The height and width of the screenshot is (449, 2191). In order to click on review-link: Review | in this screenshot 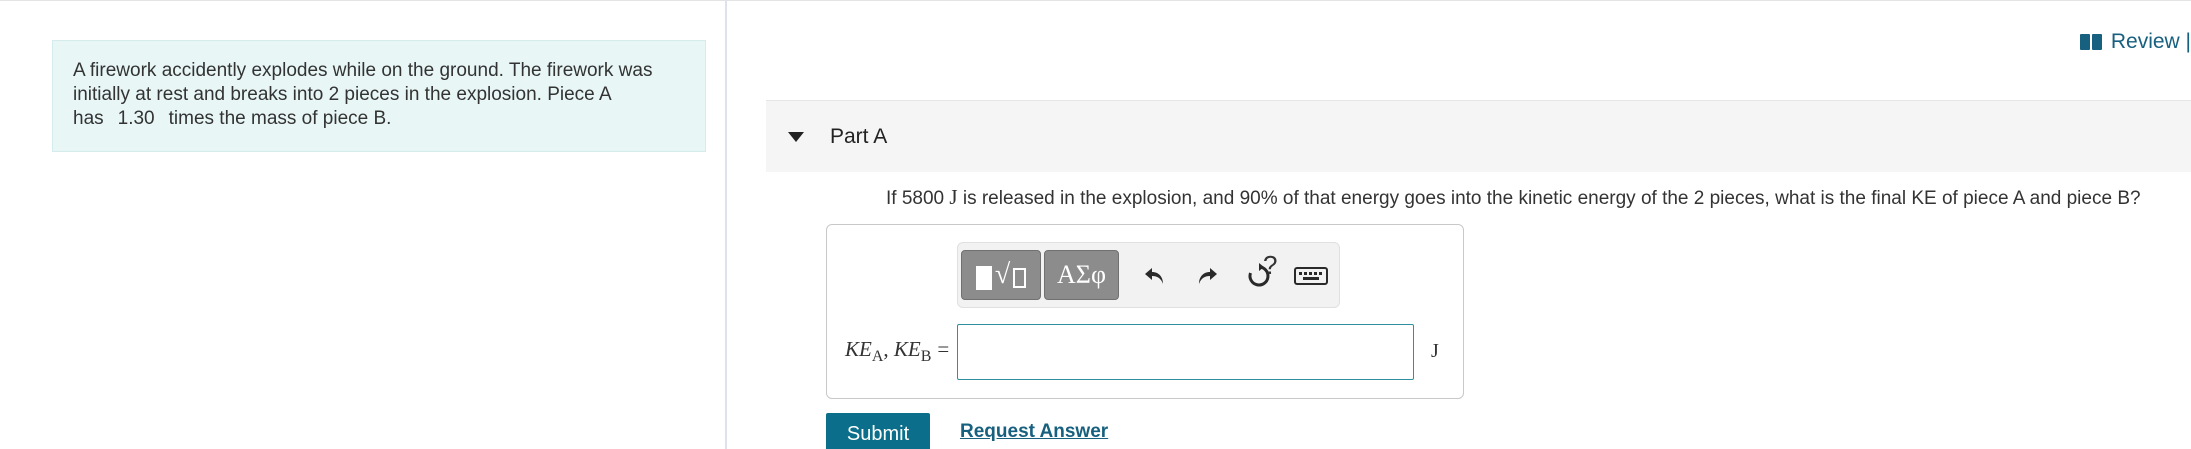, I will do `click(2135, 42)`.